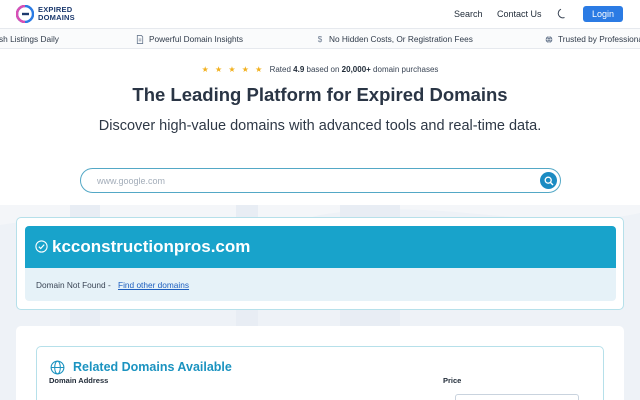  Describe the element at coordinates (307, 181) in the screenshot. I see `domain-search-input` at that location.